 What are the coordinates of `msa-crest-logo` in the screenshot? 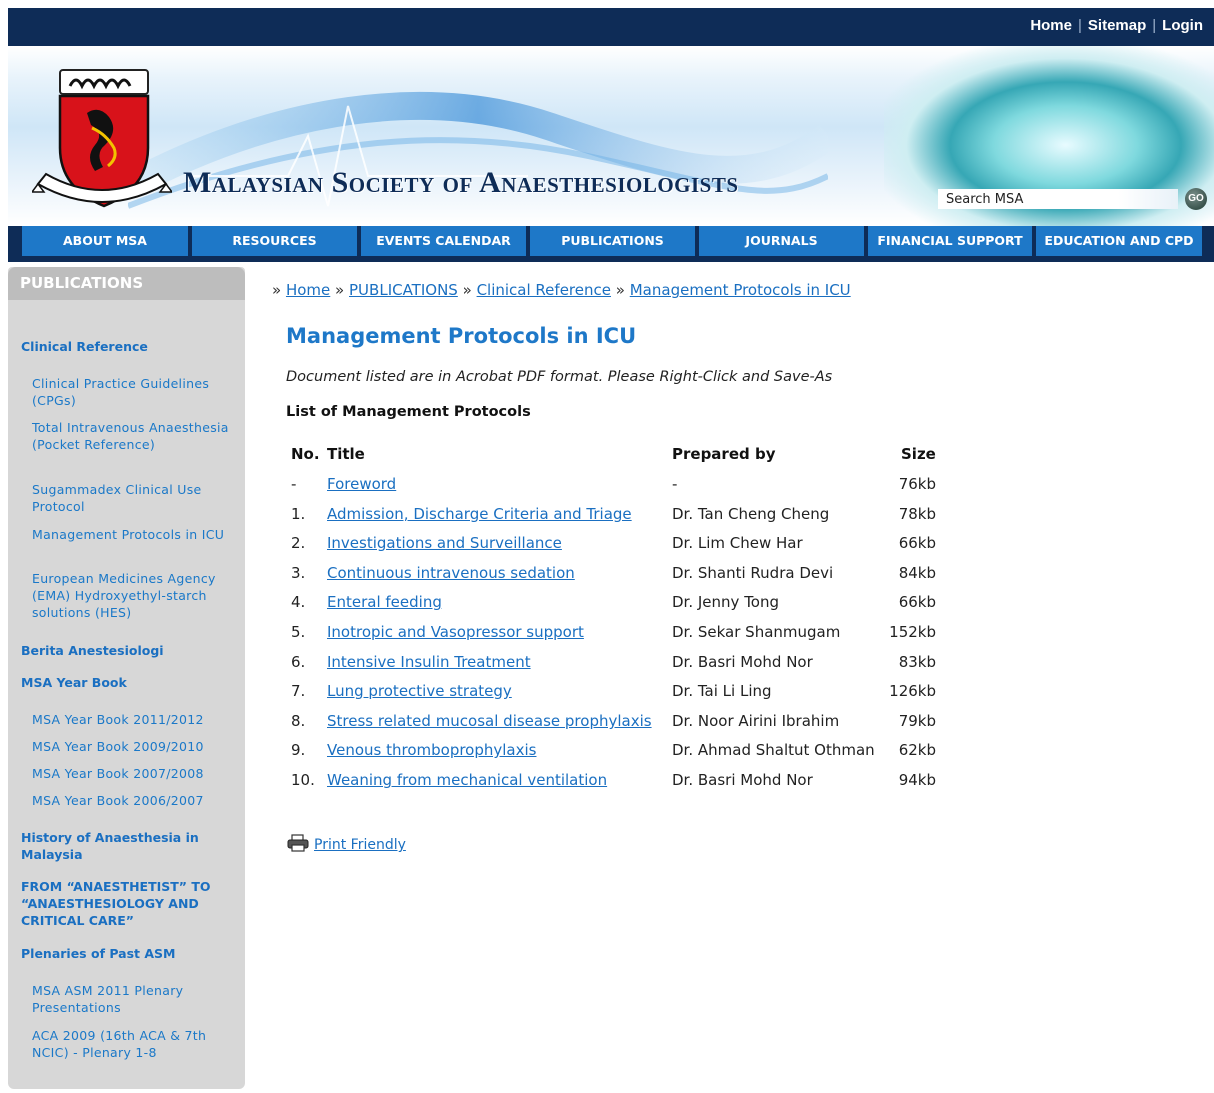 It's located at (102, 138).